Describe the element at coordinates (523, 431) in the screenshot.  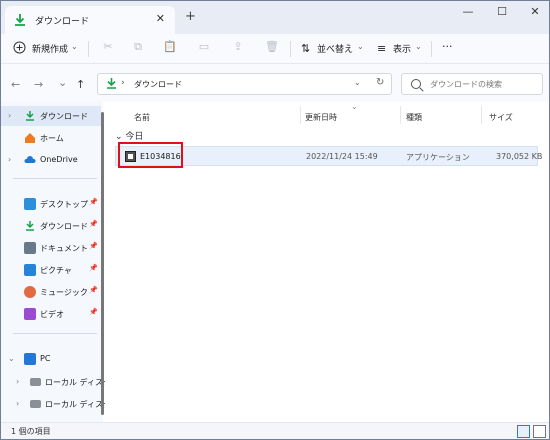
I see `details-view-button` at that location.